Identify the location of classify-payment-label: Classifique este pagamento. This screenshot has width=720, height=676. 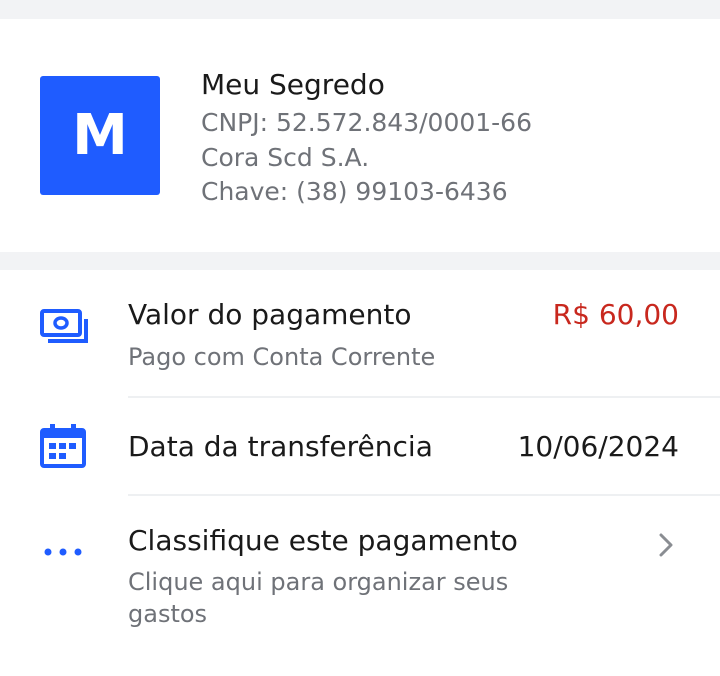
(323, 540).